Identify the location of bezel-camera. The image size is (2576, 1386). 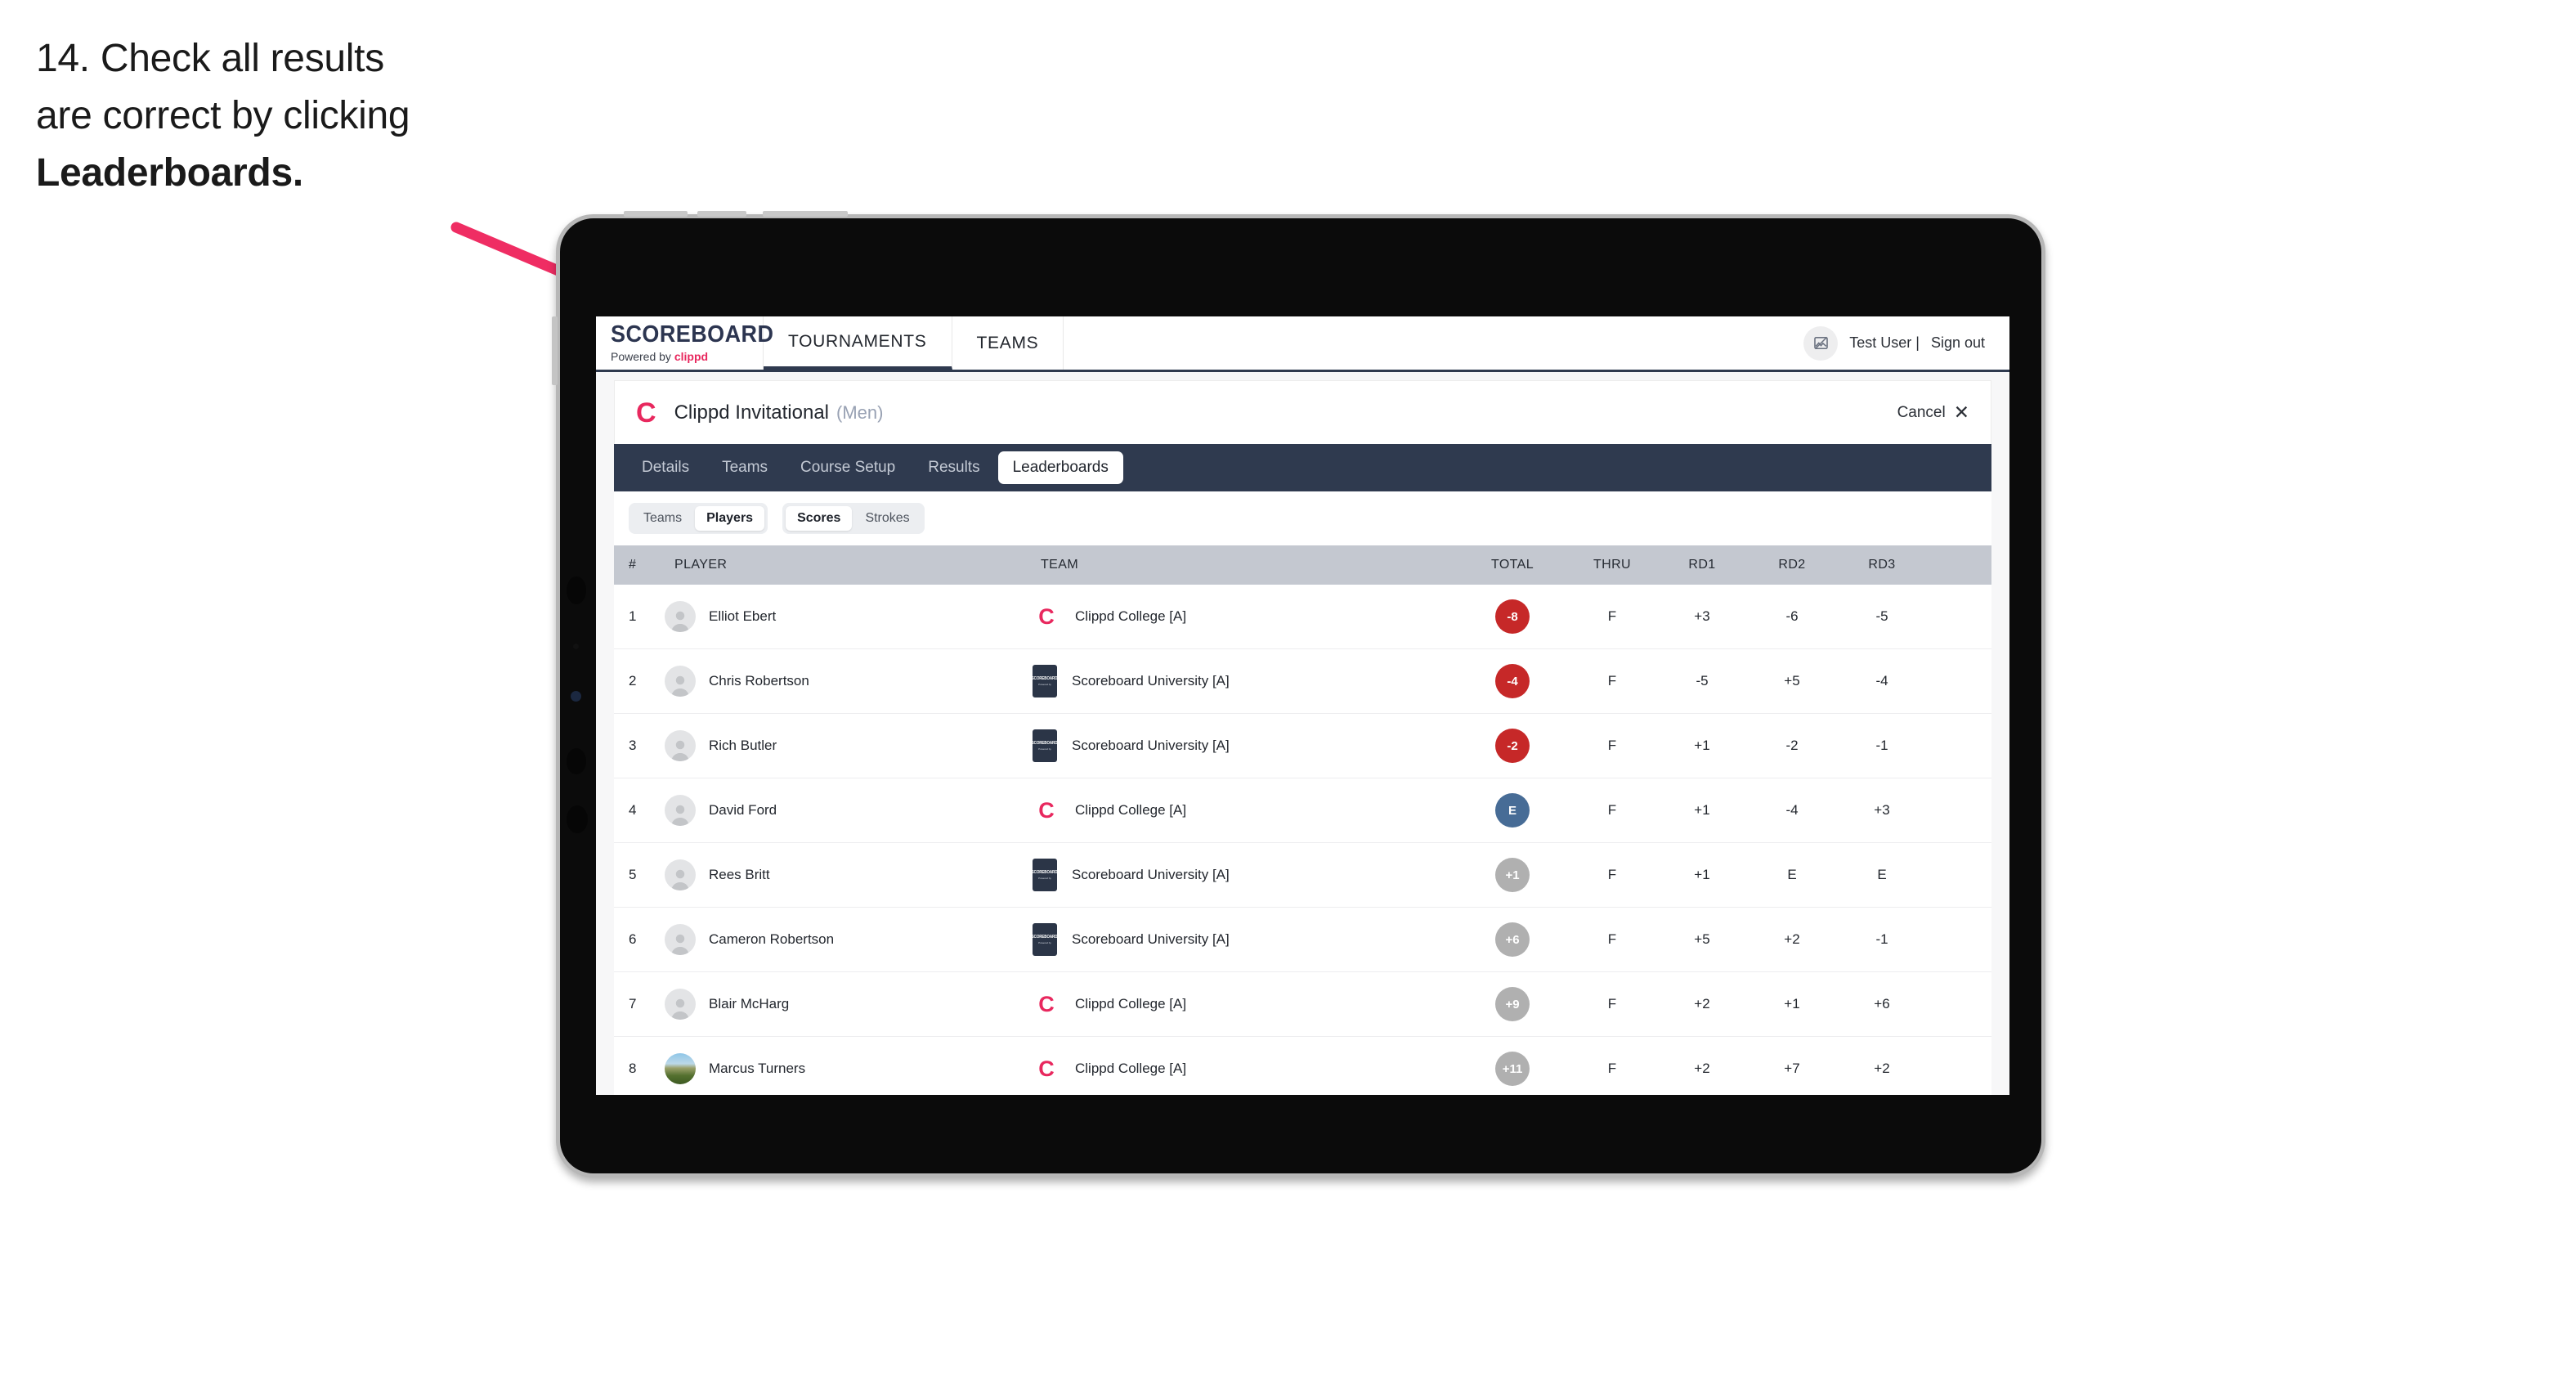
(576, 696).